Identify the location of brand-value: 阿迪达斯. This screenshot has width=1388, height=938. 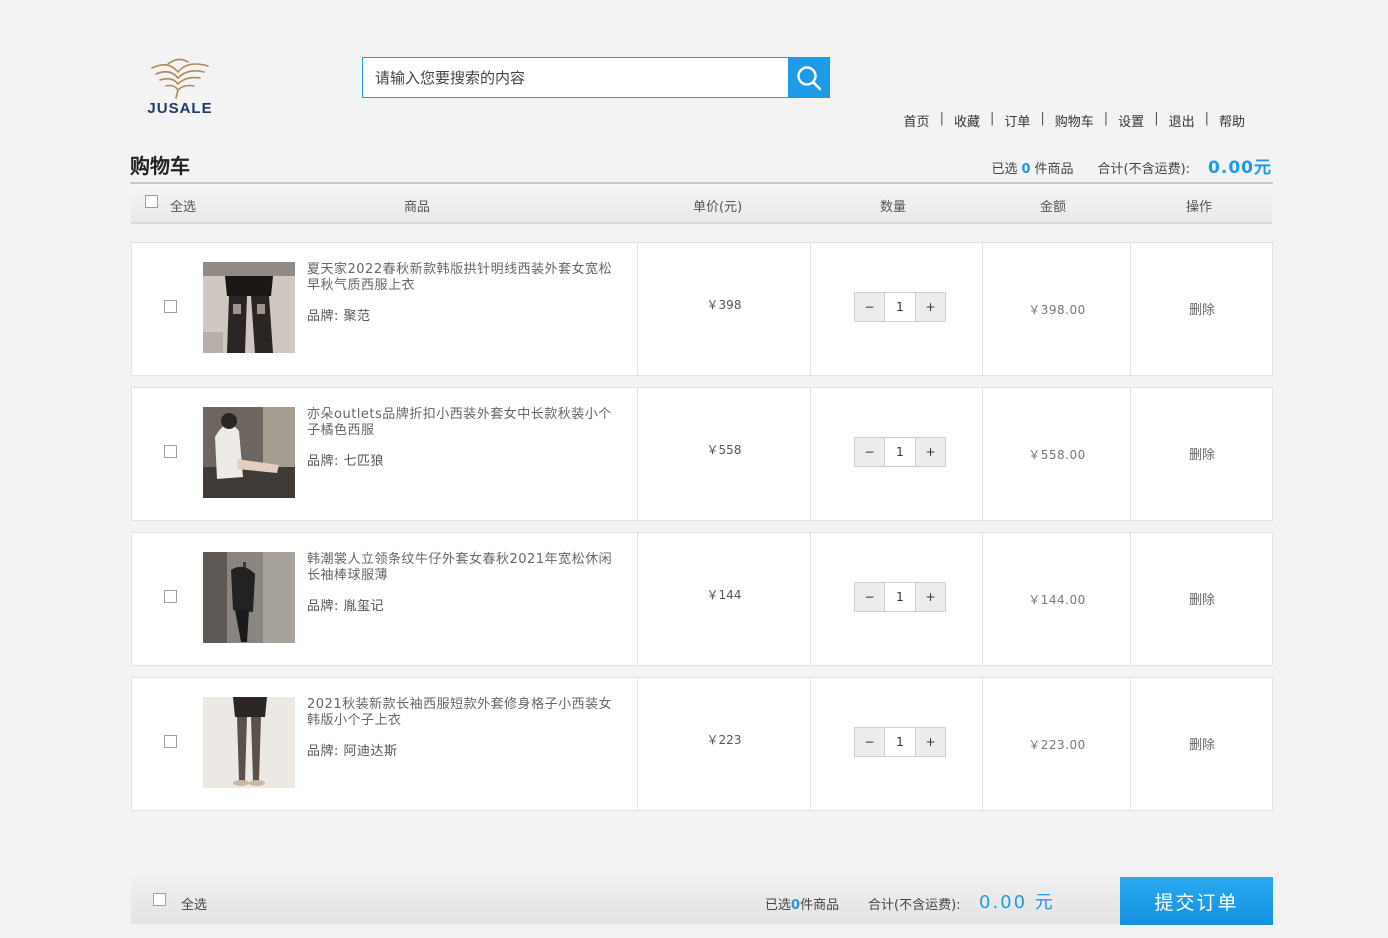
(370, 751).